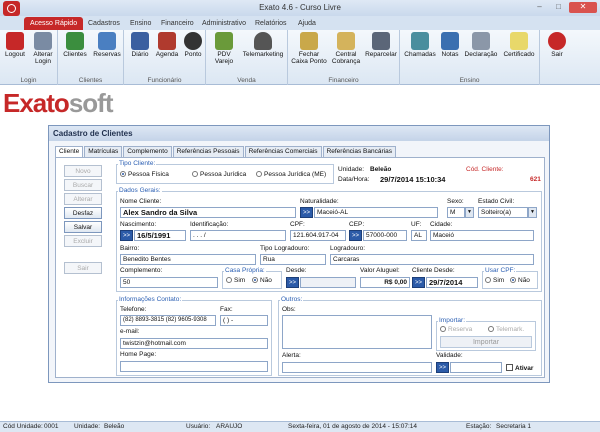 This screenshot has width=600, height=432. I want to click on minimize-button: –, so click(539, 7).